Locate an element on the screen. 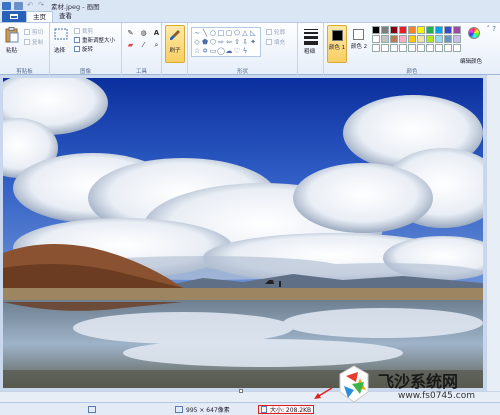 This screenshot has width=500, height=415. clipboard-group: 粘贴 剪切 复制 剪贴板 is located at coordinates (25, 49).